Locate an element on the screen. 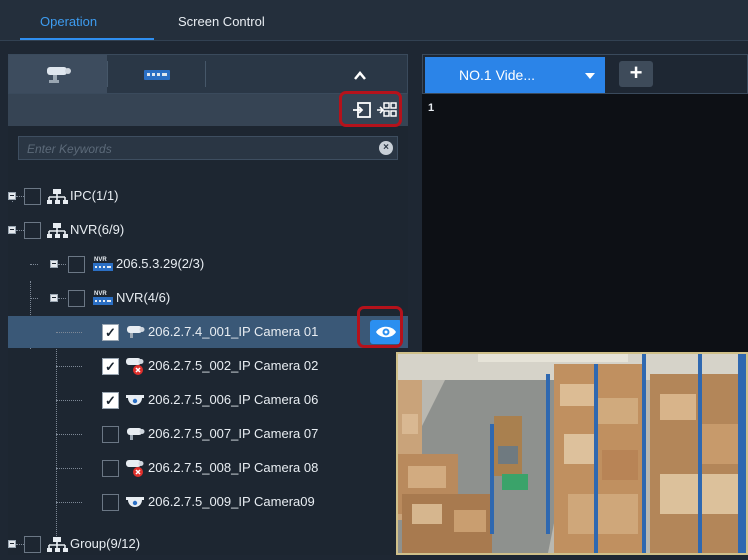 The height and width of the screenshot is (560, 748). tree-node-camera: ✓ 206.2.7.4_001_IP Camera 01 is located at coordinates (208, 332).